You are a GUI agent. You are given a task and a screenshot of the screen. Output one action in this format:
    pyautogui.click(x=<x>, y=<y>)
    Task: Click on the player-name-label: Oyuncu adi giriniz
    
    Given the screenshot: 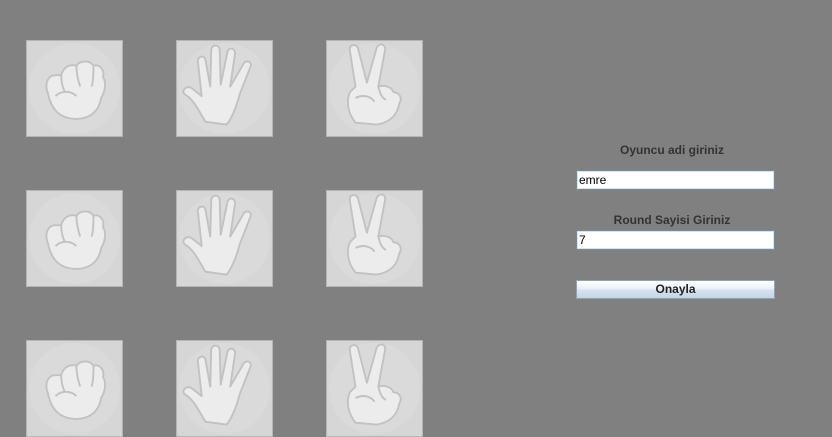 What is the action you would take?
    pyautogui.click(x=671, y=150)
    